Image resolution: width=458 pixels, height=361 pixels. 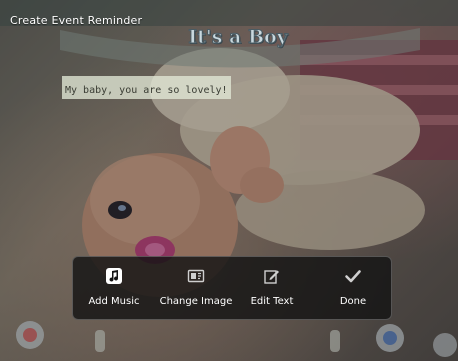 What do you see at coordinates (272, 301) in the screenshot?
I see `edit-text-label: Edit Text` at bounding box center [272, 301].